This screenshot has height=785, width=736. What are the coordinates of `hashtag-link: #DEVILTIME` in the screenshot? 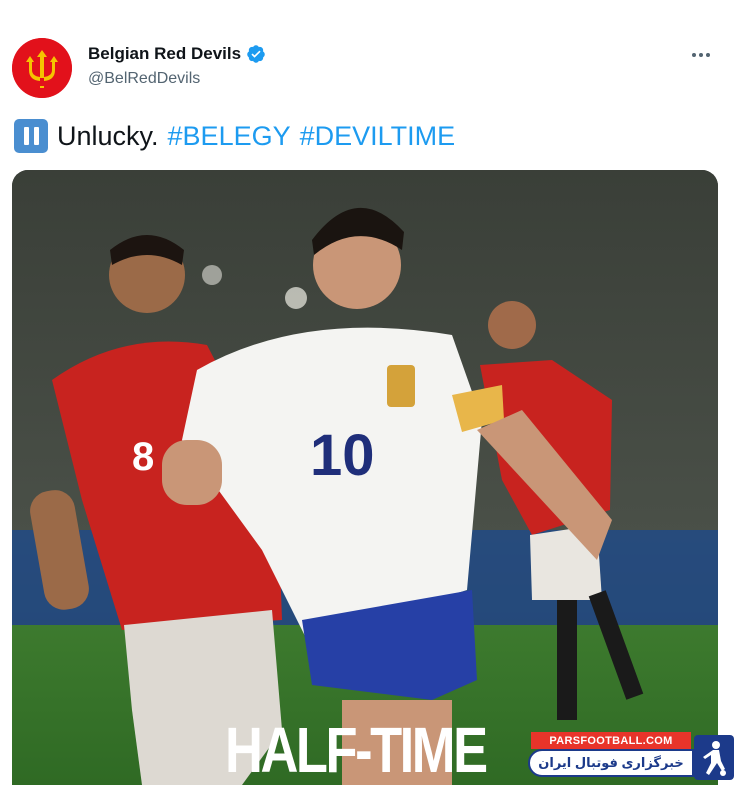 It's located at (378, 136).